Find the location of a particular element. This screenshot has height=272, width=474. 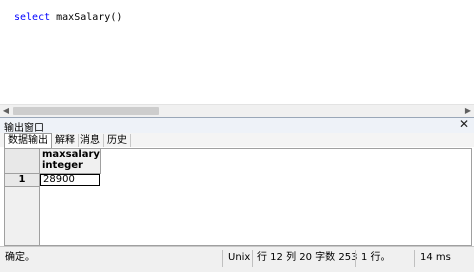

grid-corner is located at coordinates (22, 161).